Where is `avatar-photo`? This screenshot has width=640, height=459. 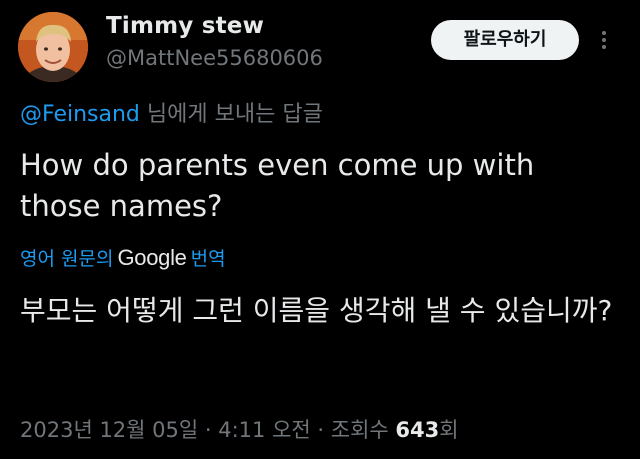 avatar-photo is located at coordinates (53, 47).